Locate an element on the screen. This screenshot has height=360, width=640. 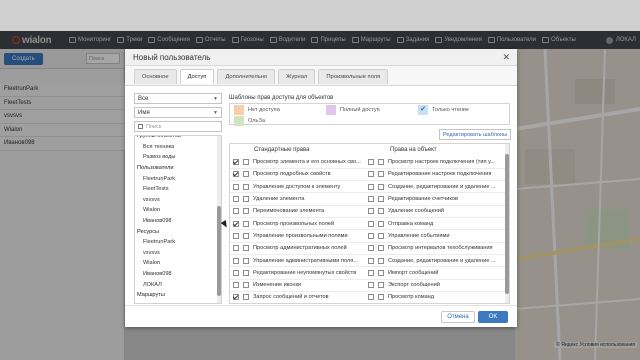
object-right-row: Просмотр команд is located at coordinates (436, 297).